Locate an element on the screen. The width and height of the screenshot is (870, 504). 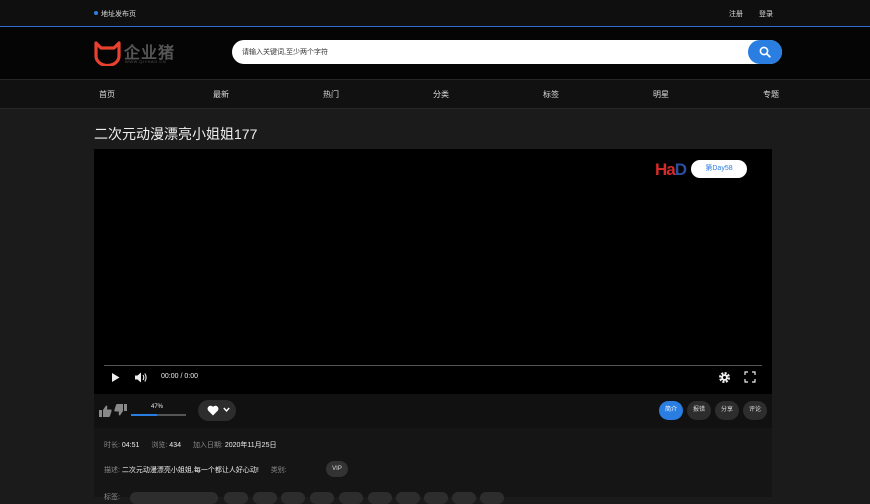
tab-intro: 简介 is located at coordinates (671, 410).